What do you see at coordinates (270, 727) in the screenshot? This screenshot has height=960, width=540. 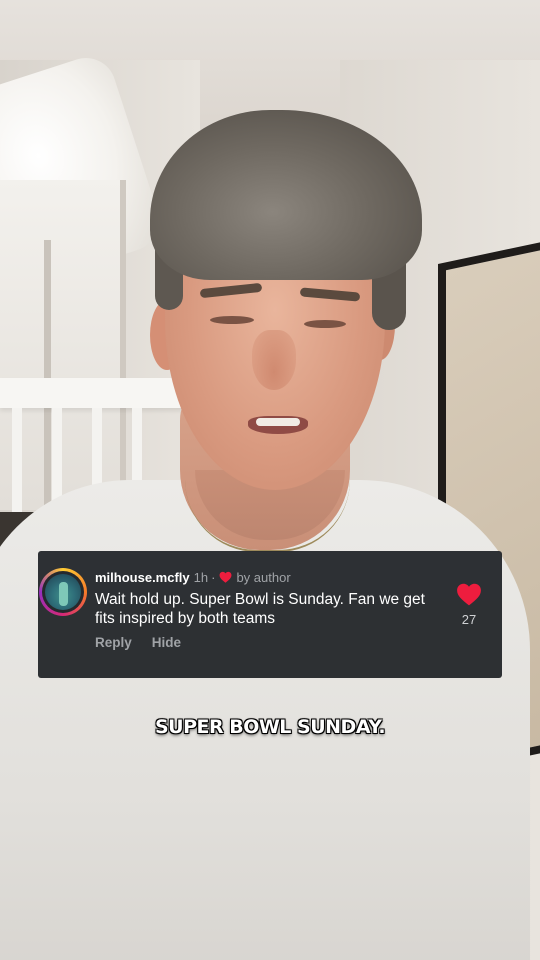 I see `video-caption: SUPER BOWL SUNDAY.` at bounding box center [270, 727].